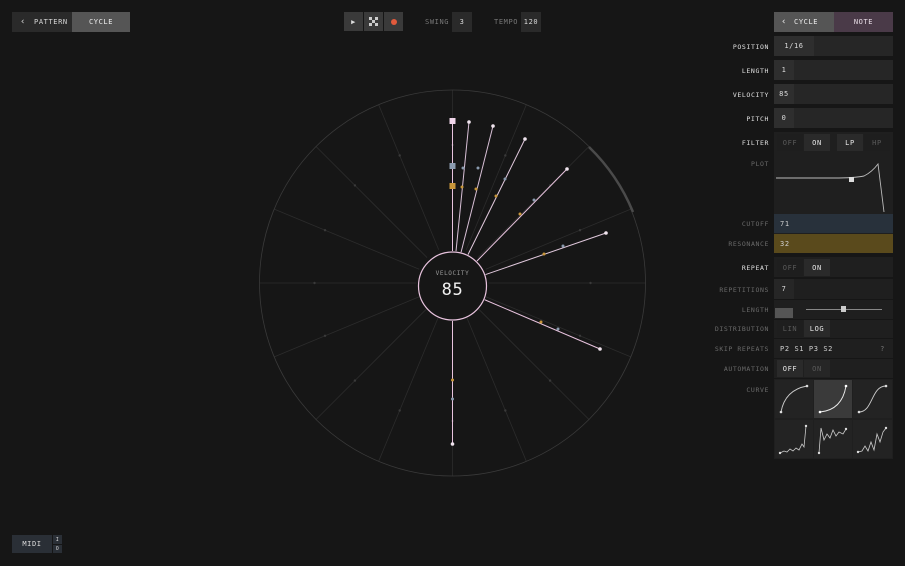 The image size is (905, 566). I want to click on midi-in-indicator: I, so click(57, 539).